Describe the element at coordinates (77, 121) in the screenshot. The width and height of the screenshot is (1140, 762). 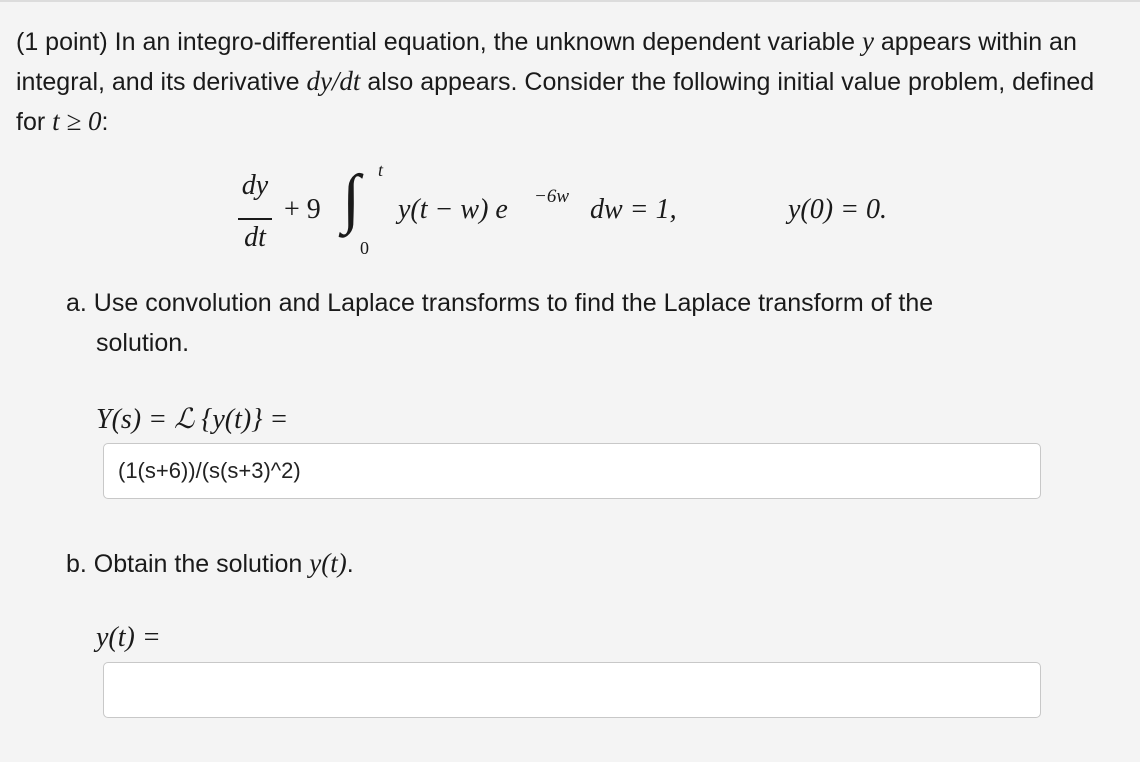
I see `intro-condition: t ≥ 0` at that location.